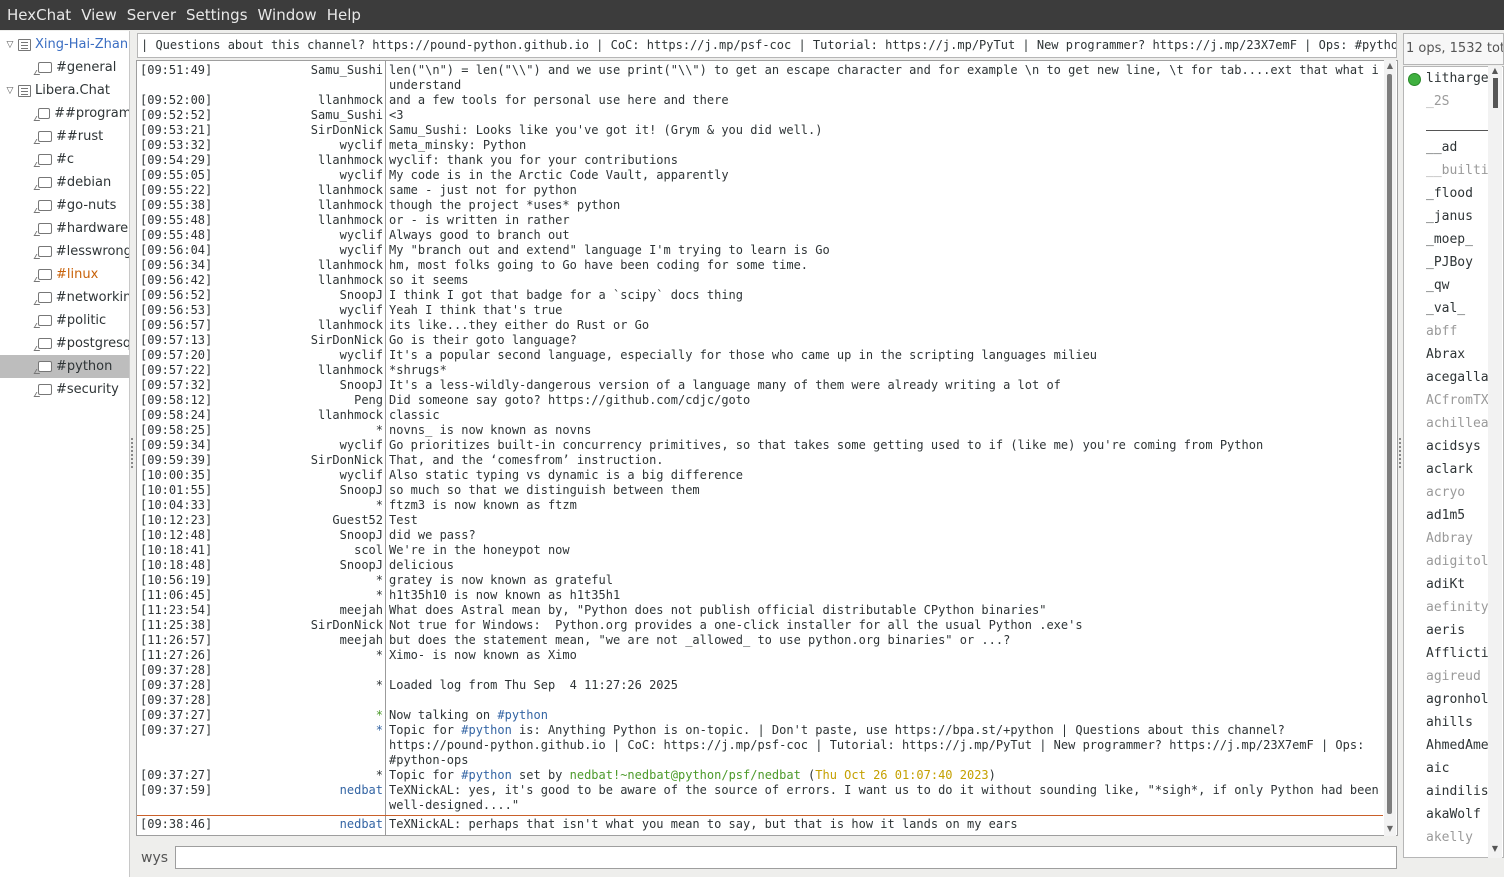 This screenshot has height=877, width=1504. I want to click on tree-item-postgresq: #postgresq, so click(64, 343).